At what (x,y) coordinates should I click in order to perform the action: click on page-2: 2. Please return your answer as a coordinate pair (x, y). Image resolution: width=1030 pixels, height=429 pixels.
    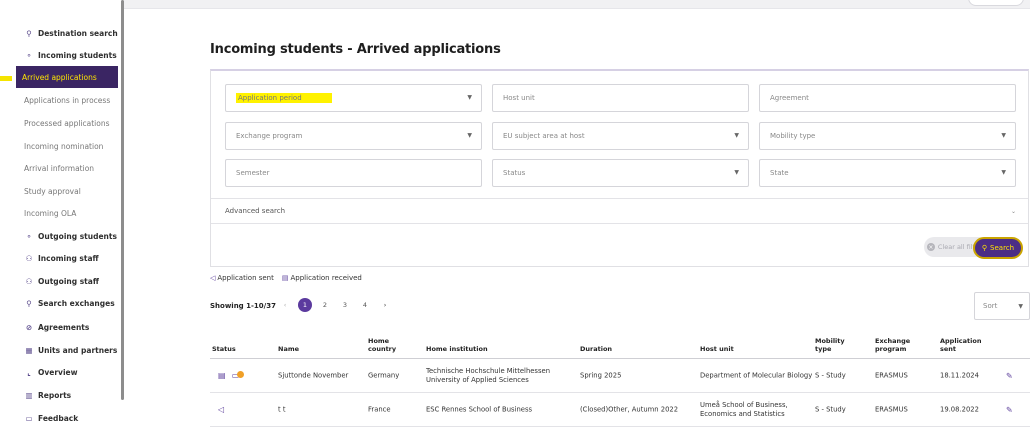
    Looking at the image, I should click on (325, 305).